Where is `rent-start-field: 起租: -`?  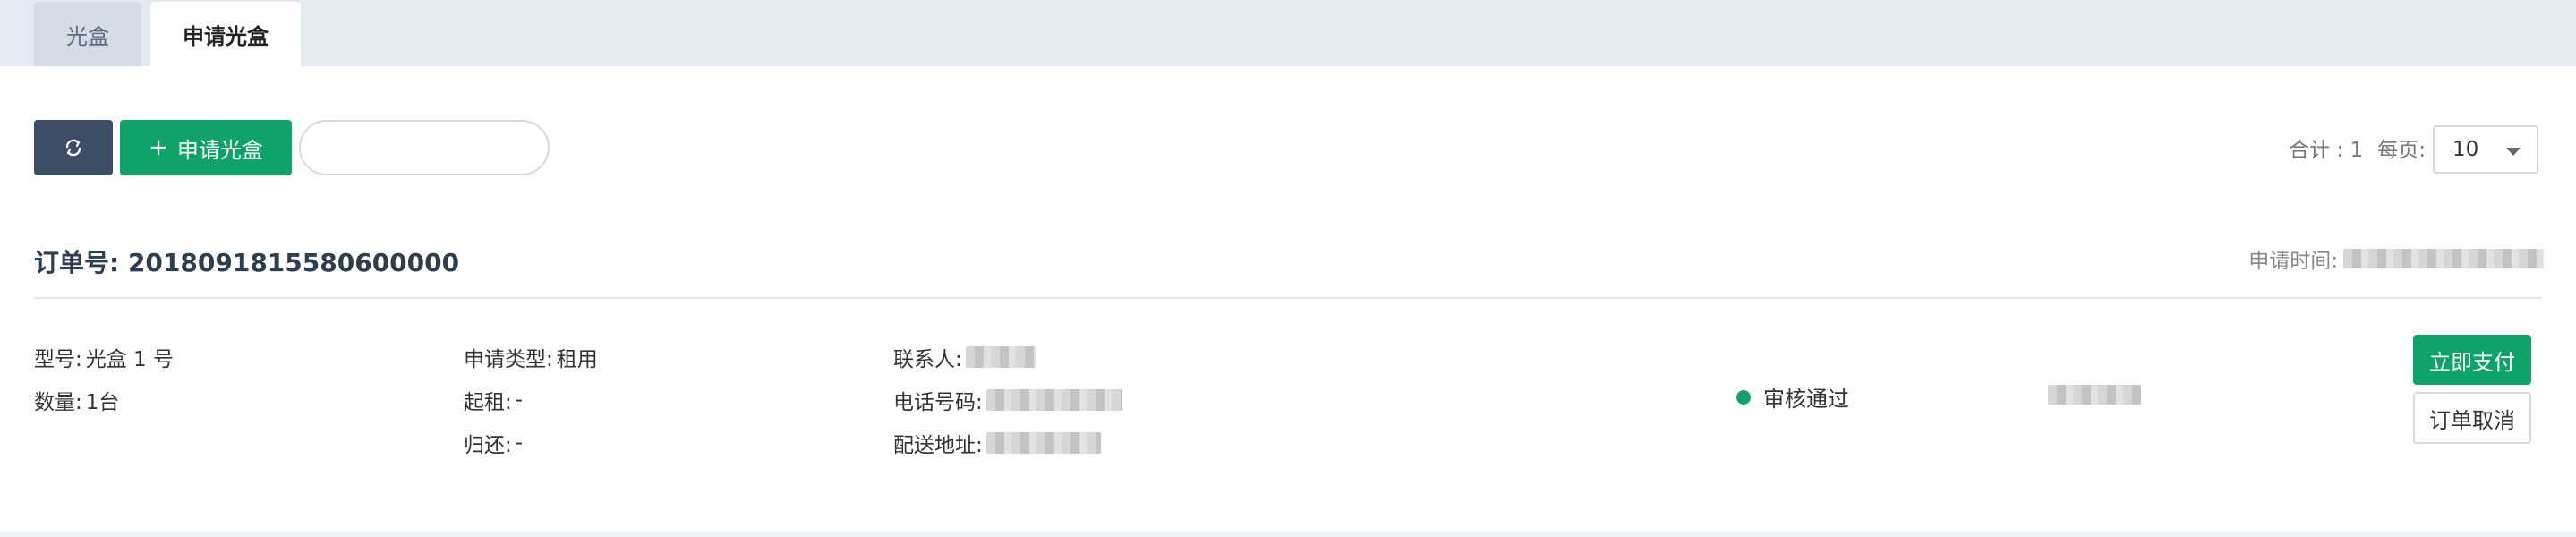 rent-start-field: 起租: - is located at coordinates (493, 400).